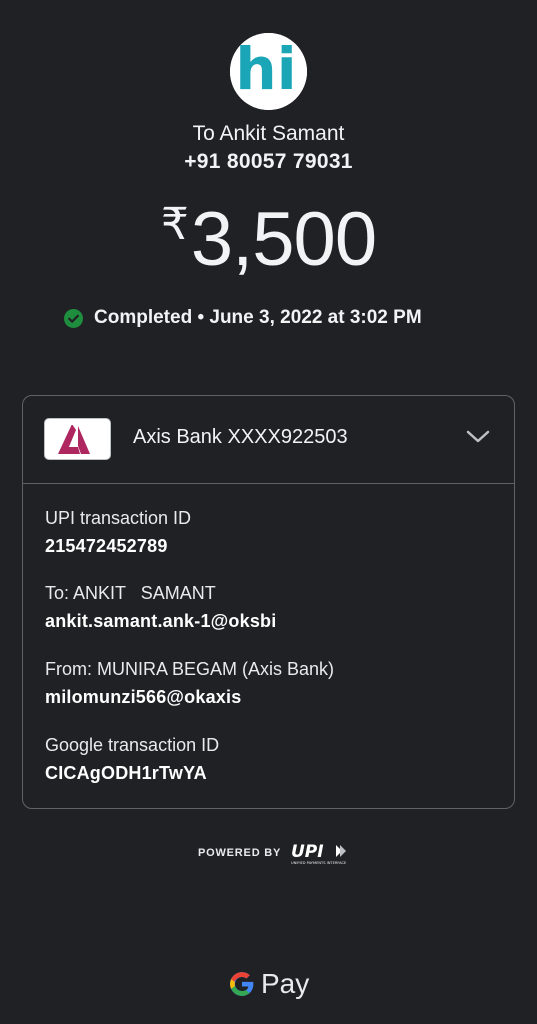  What do you see at coordinates (118, 532) in the screenshot?
I see `upi-transaction-id: UPI transaction ID 215472452789` at bounding box center [118, 532].